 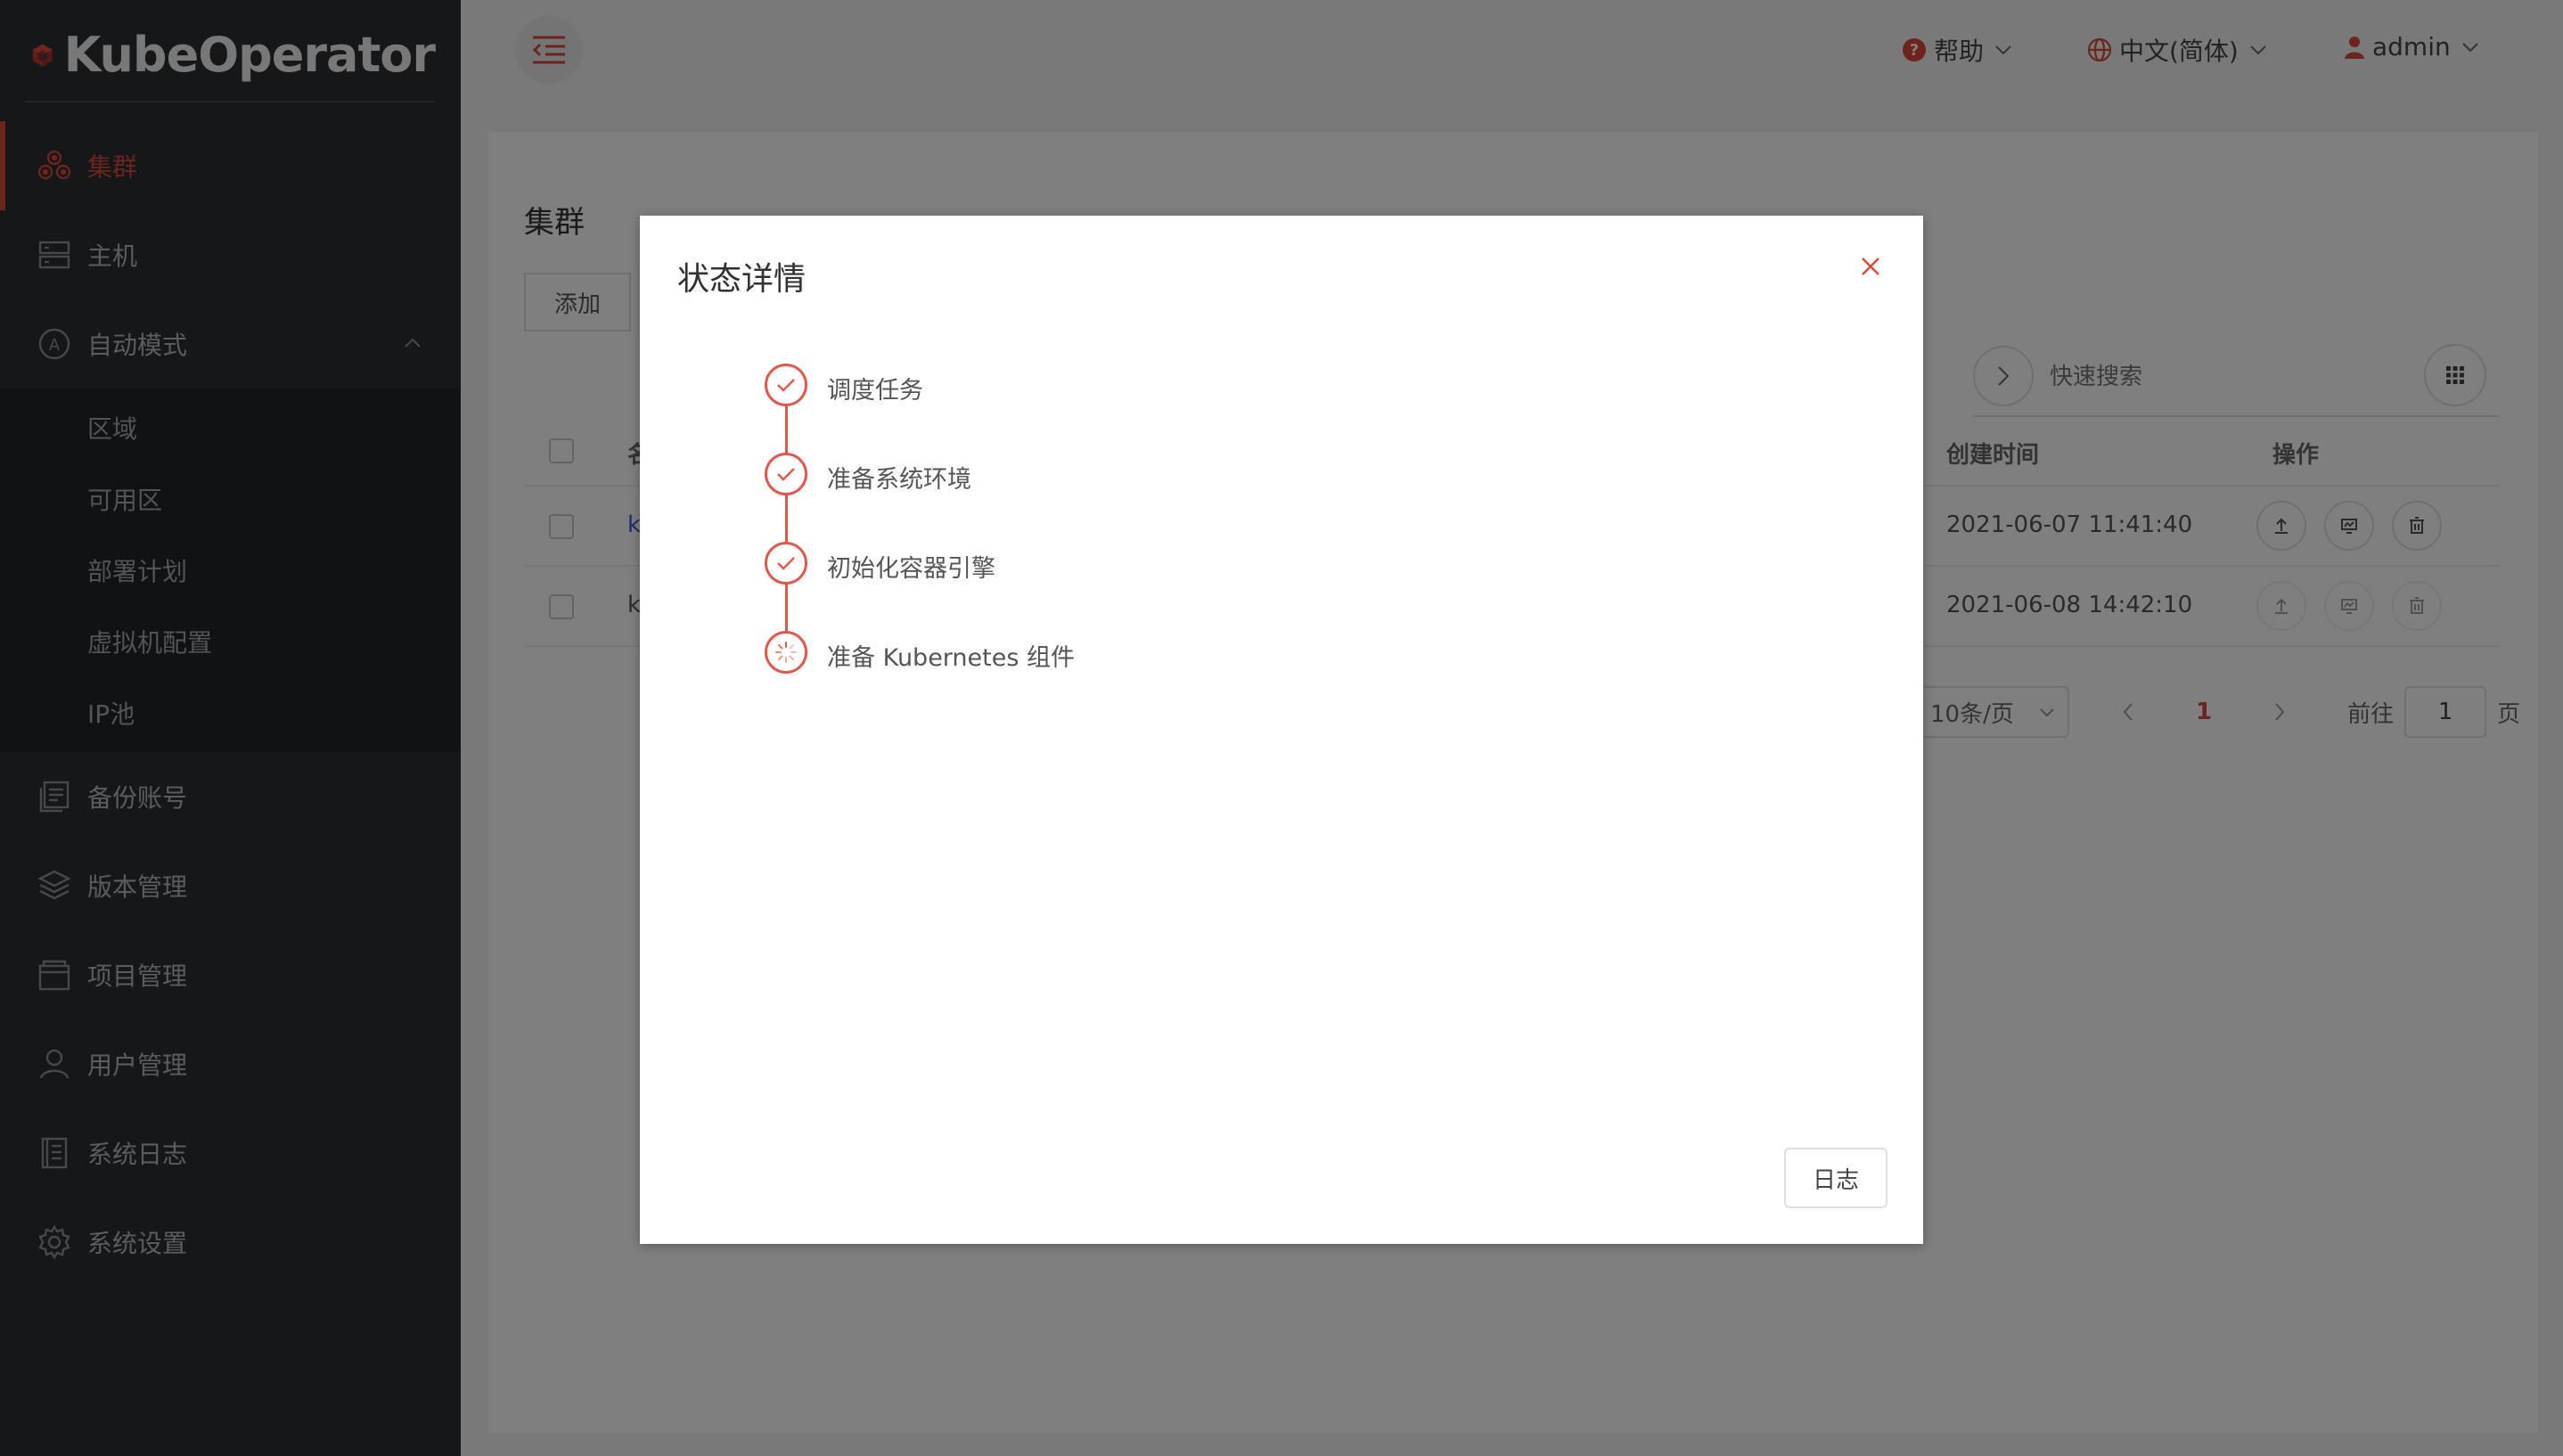 I want to click on dialog-title: 状态详情, so click(x=742, y=279).